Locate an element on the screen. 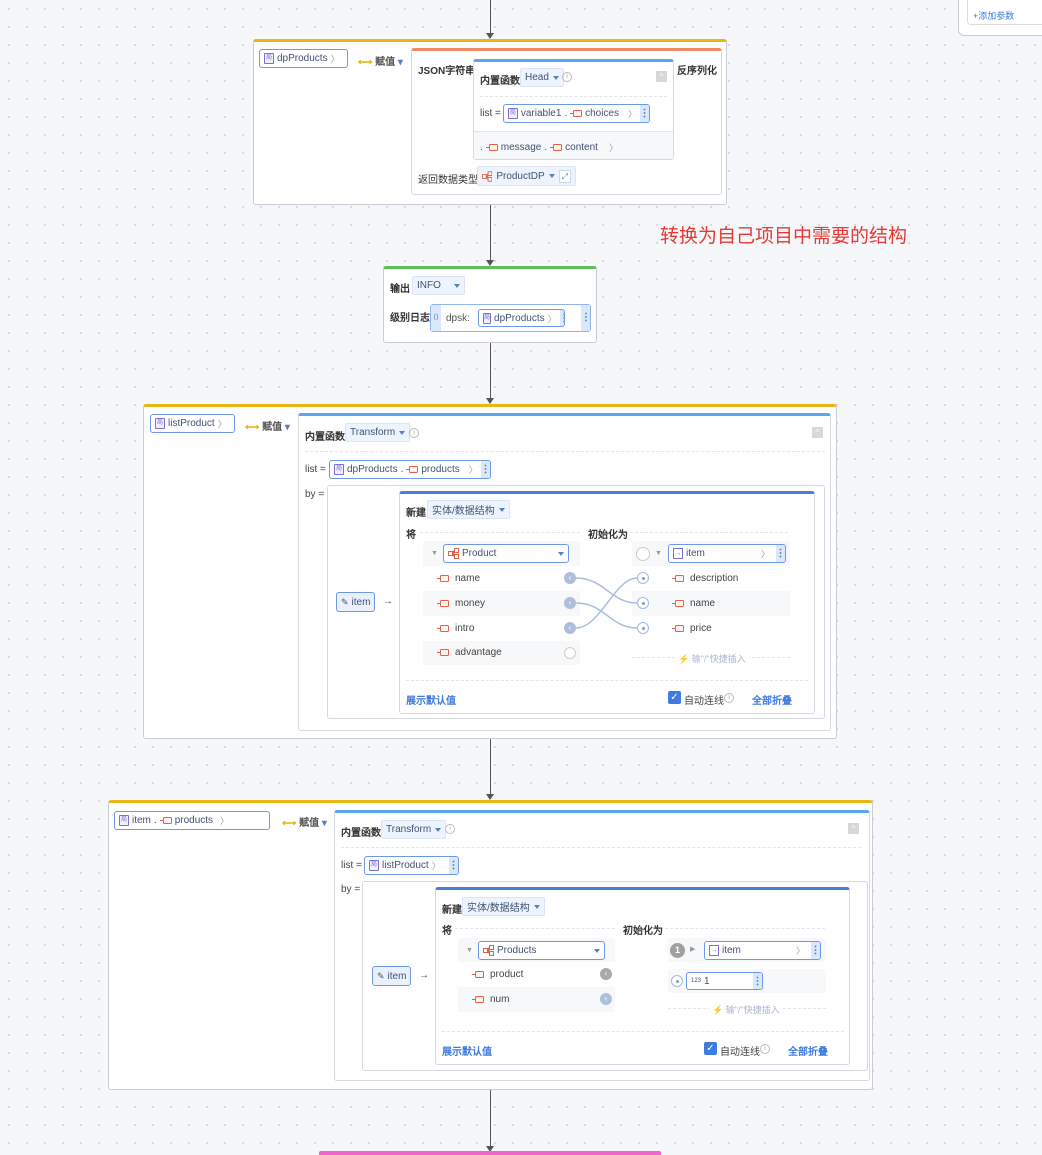 The height and width of the screenshot is (1155, 1042). from-label: 将 is located at coordinates (447, 931).